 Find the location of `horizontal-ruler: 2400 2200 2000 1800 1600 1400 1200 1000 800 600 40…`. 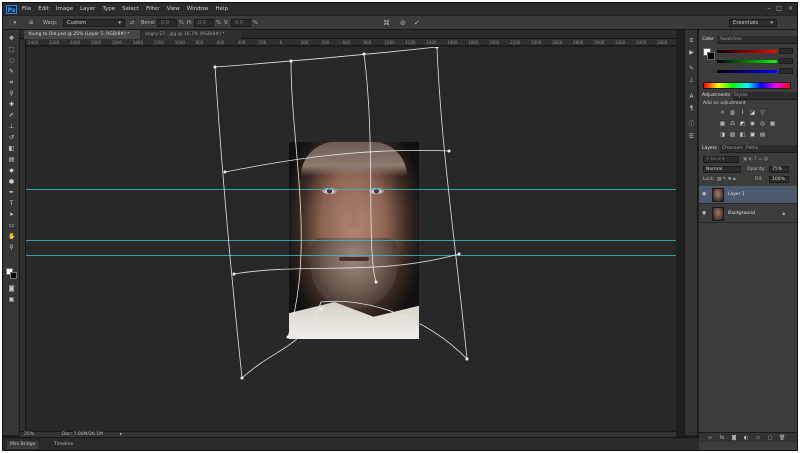

horizontal-ruler: 2400 2200 2000 1800 1600 1400 1200 1000 800 600 40… is located at coordinates (351, 42).